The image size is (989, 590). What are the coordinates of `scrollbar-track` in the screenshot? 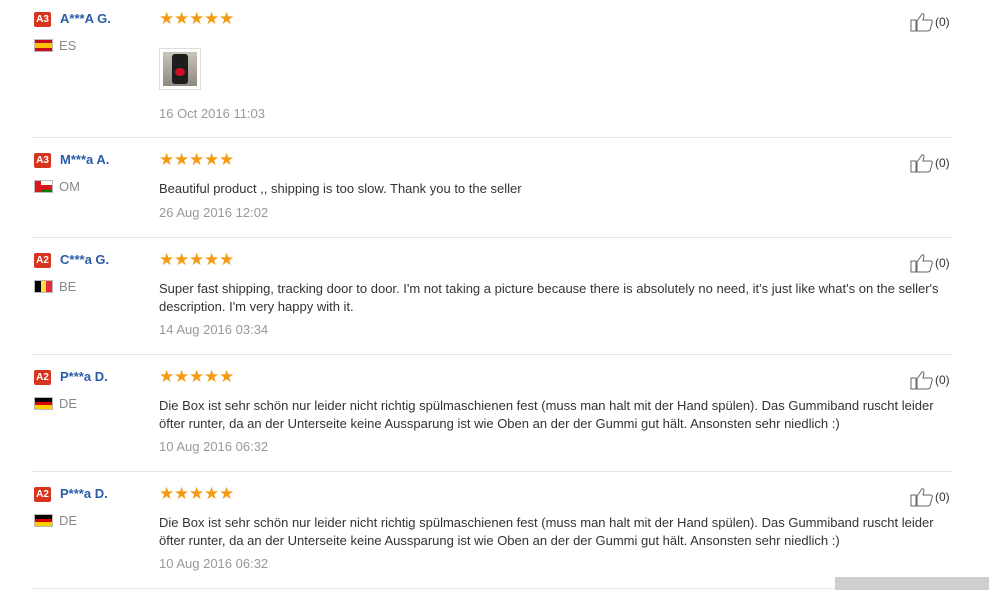 It's located at (912, 583).